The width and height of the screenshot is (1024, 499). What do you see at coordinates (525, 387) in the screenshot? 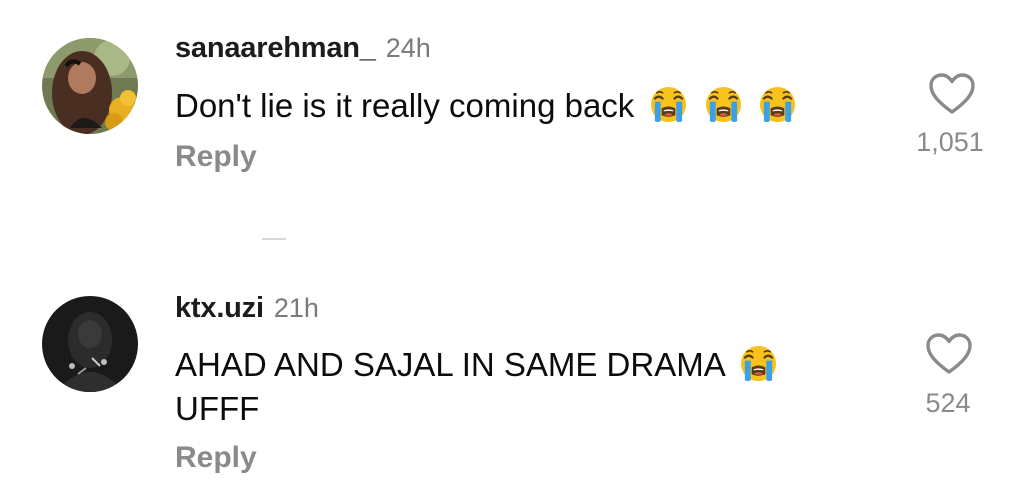
I see `comment-text-block: AHAD AND SAJAL IN SAME DRAMA UFFF` at bounding box center [525, 387].